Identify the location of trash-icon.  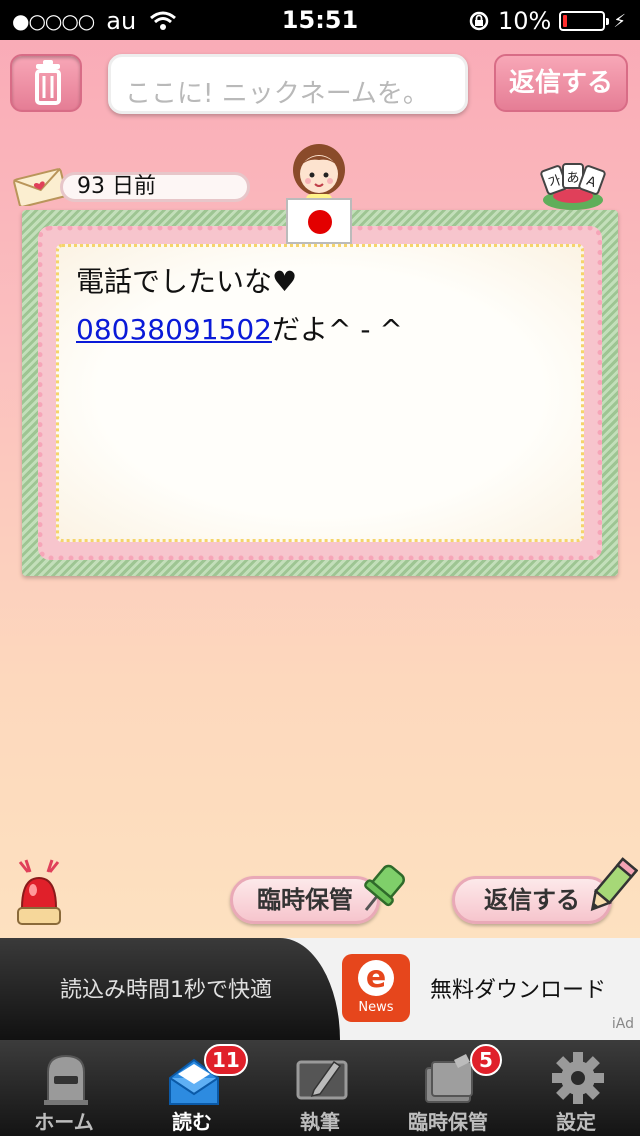
(48, 82).